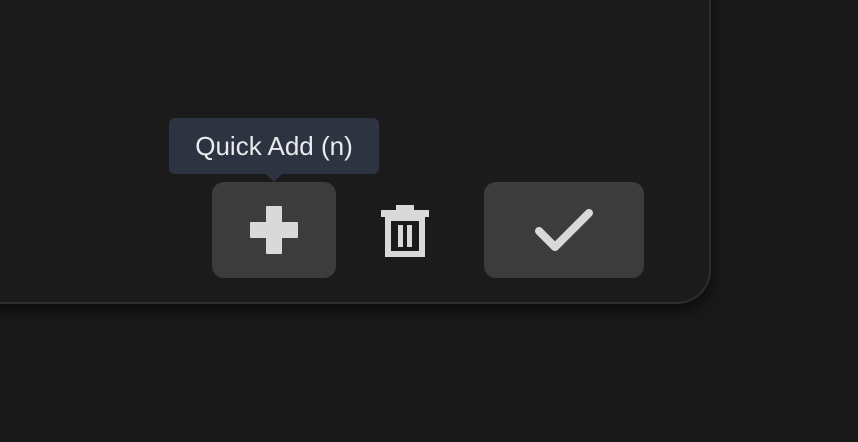 The height and width of the screenshot is (442, 858). I want to click on quick-add-tooltip: Quick Add (n), so click(274, 146).